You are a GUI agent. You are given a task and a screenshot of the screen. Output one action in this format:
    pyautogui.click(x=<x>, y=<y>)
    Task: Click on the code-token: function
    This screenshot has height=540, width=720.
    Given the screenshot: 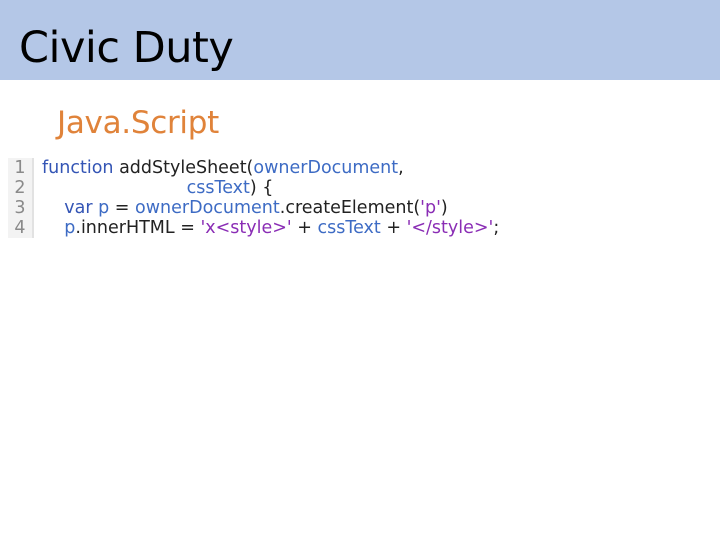 What is the action you would take?
    pyautogui.click(x=78, y=168)
    